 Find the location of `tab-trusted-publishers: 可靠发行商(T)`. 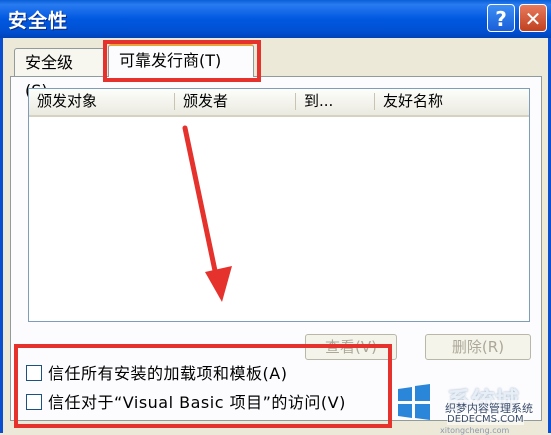

tab-trusted-publishers: 可靠发行商(T) is located at coordinates (181, 60).